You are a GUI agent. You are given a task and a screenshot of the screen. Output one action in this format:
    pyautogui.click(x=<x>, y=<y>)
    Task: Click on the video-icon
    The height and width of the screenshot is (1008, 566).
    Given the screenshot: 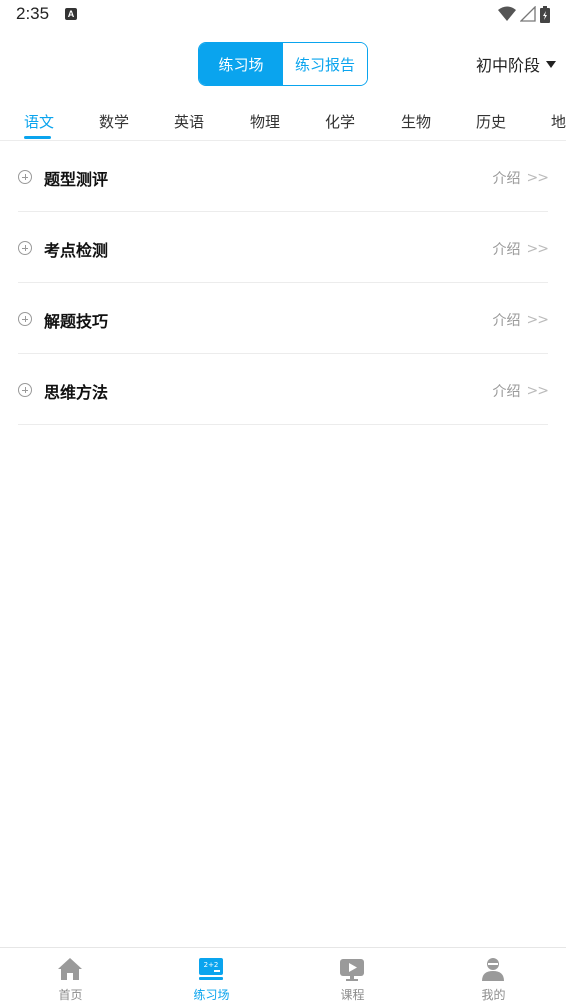 What is the action you would take?
    pyautogui.click(x=352, y=970)
    